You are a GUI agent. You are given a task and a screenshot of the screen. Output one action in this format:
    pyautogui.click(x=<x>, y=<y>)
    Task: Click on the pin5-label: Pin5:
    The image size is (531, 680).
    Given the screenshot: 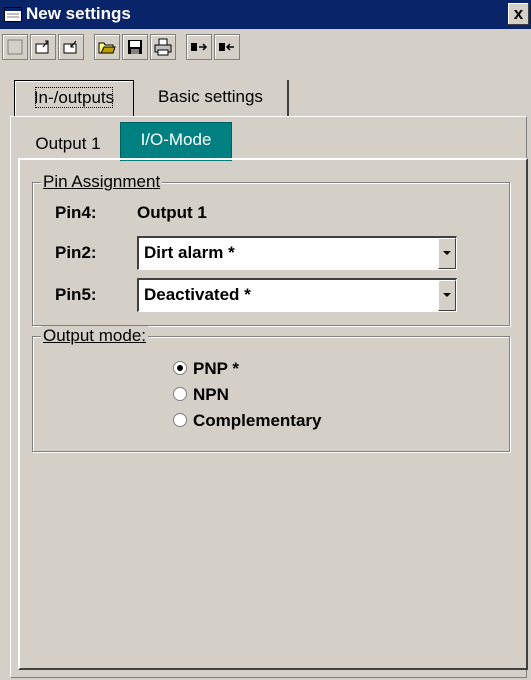 What is the action you would take?
    pyautogui.click(x=76, y=294)
    